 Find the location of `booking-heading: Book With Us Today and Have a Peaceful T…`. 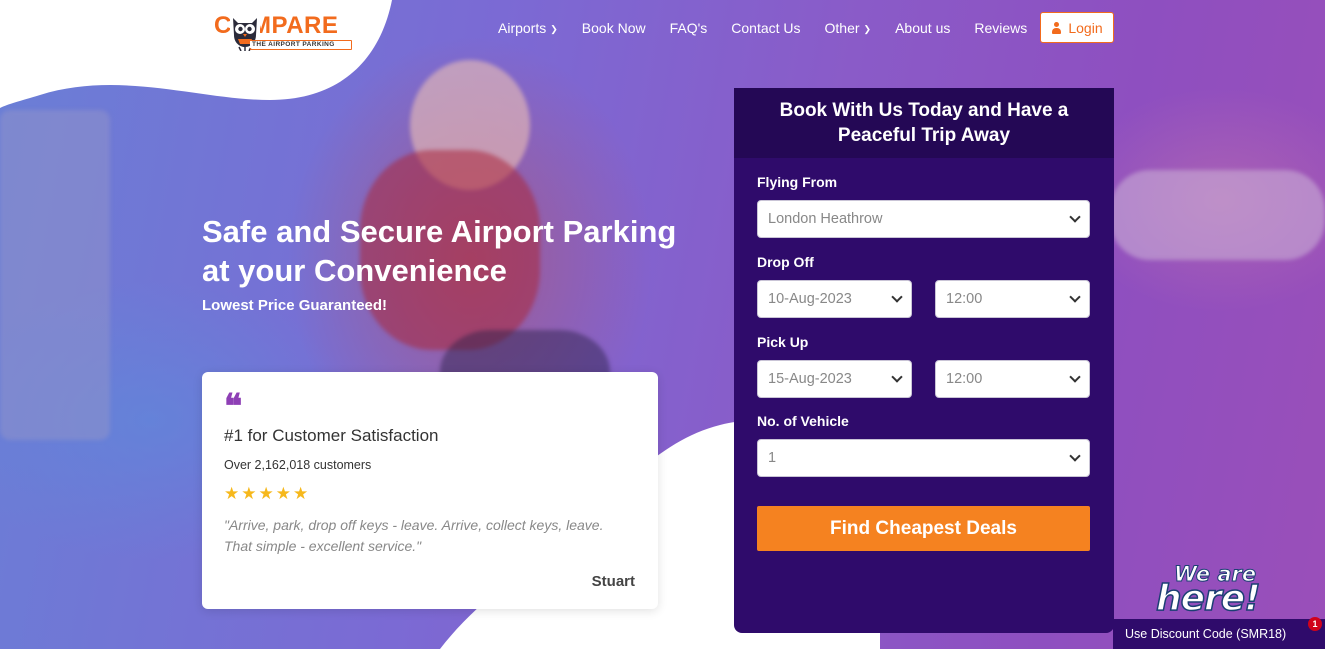

booking-heading: Book With Us Today and Have a Peaceful T… is located at coordinates (924, 123).